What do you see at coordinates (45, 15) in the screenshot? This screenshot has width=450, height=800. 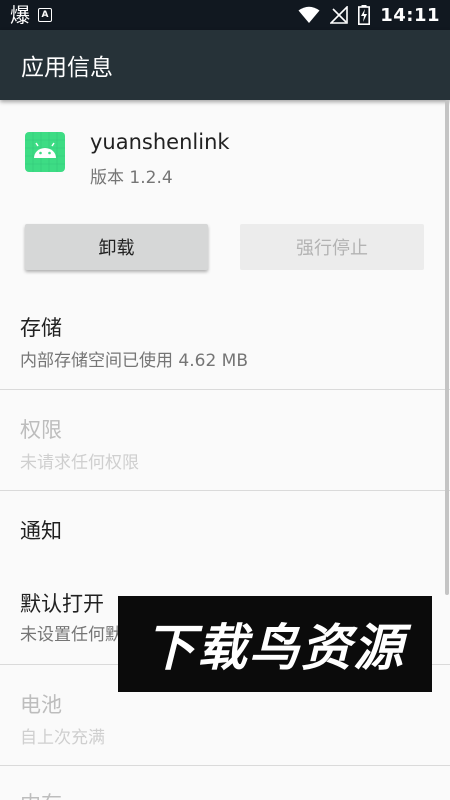 I see `notification-a-icon: A` at bounding box center [45, 15].